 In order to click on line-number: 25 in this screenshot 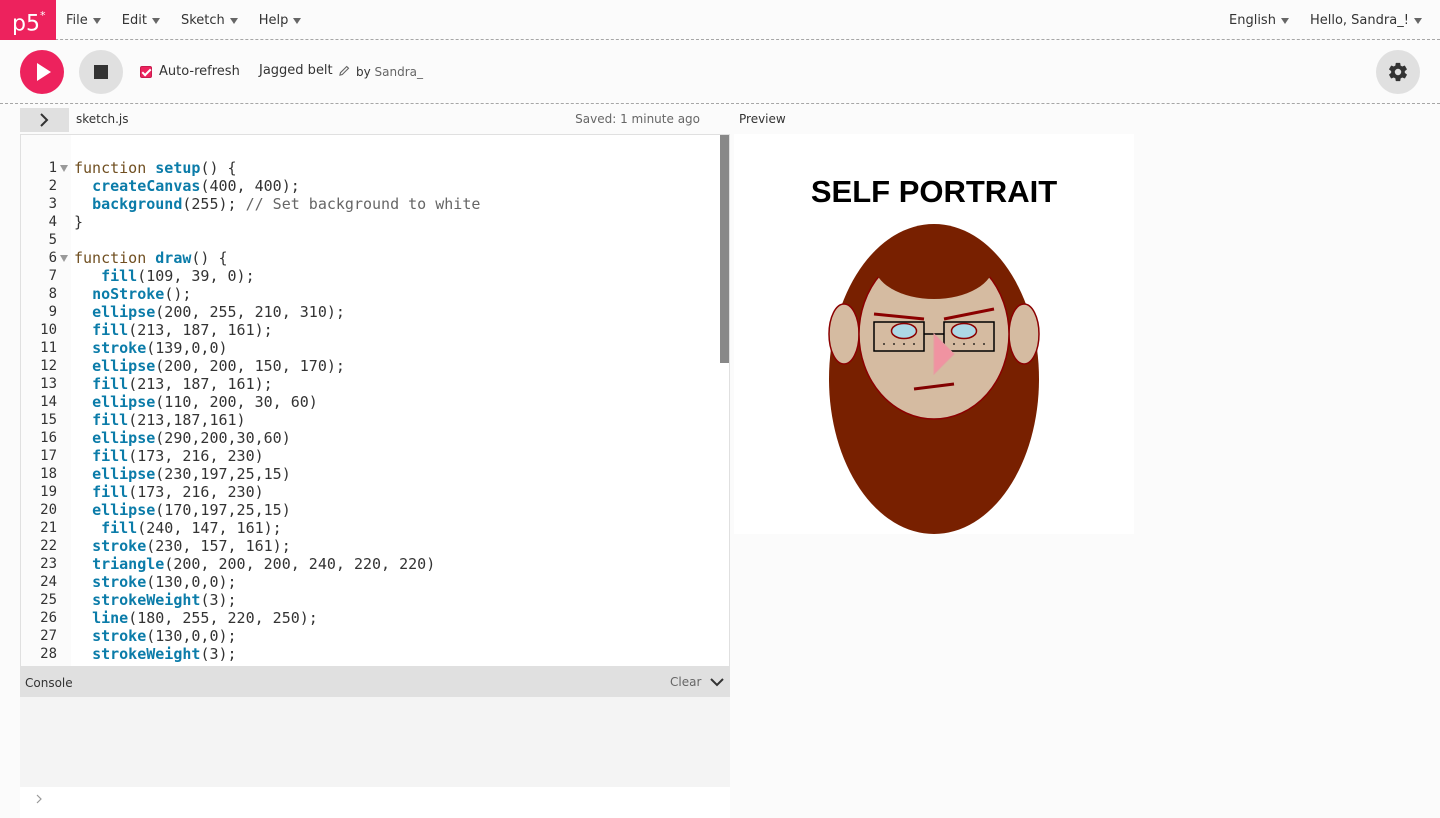, I will do `click(48, 600)`.